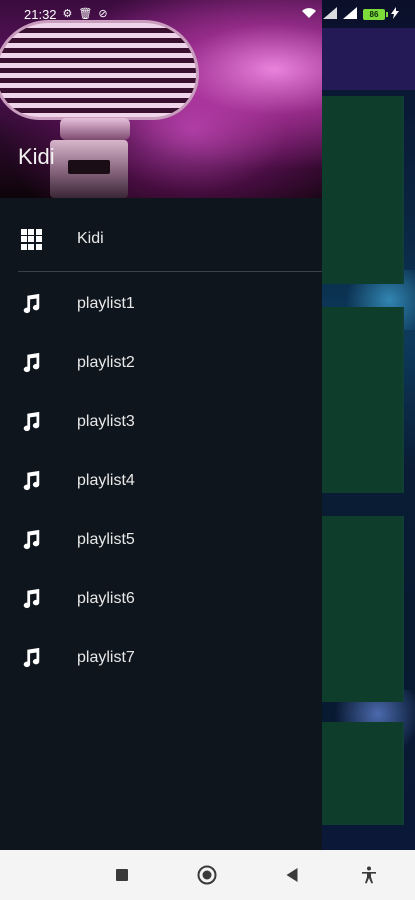 This screenshot has height=900, width=415. What do you see at coordinates (309, 14) in the screenshot?
I see `wifi-icon` at bounding box center [309, 14].